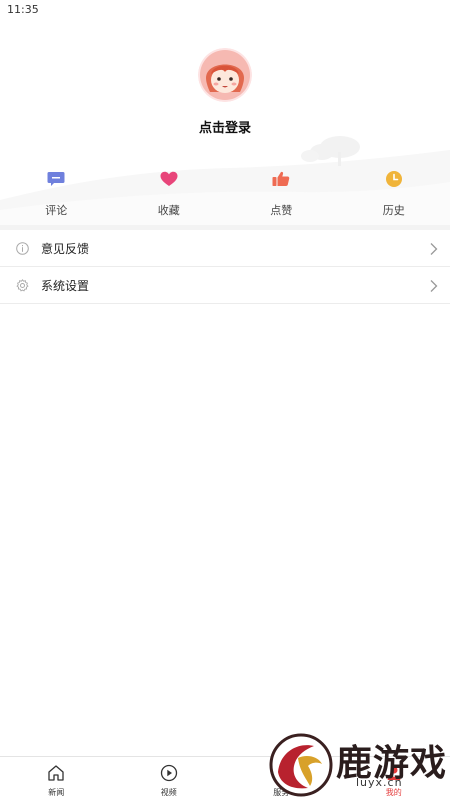 The width and height of the screenshot is (450, 800). I want to click on tab-video: 视频, so click(169, 778).